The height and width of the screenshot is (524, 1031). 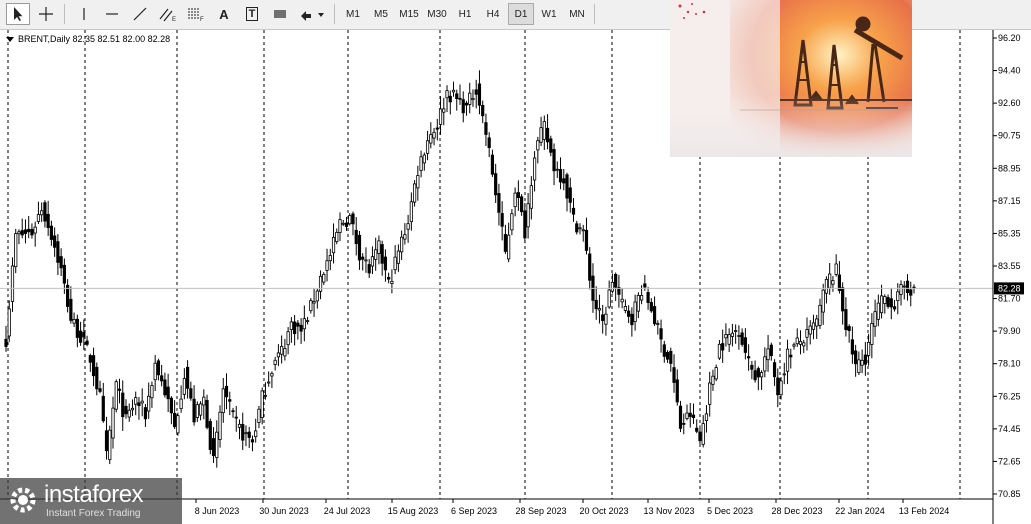 What do you see at coordinates (1009, 494) in the screenshot?
I see `y-tick-label: 70.85` at bounding box center [1009, 494].